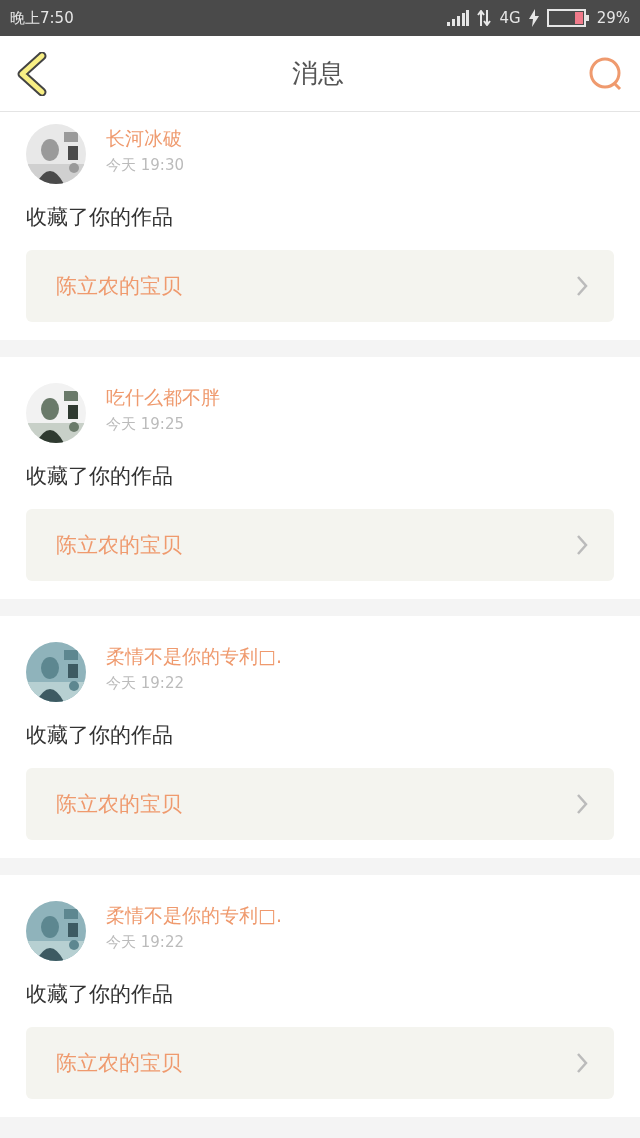 The height and width of the screenshot is (1138, 640). Describe the element at coordinates (613, 18) in the screenshot. I see `battery-percentage: 29%` at that location.